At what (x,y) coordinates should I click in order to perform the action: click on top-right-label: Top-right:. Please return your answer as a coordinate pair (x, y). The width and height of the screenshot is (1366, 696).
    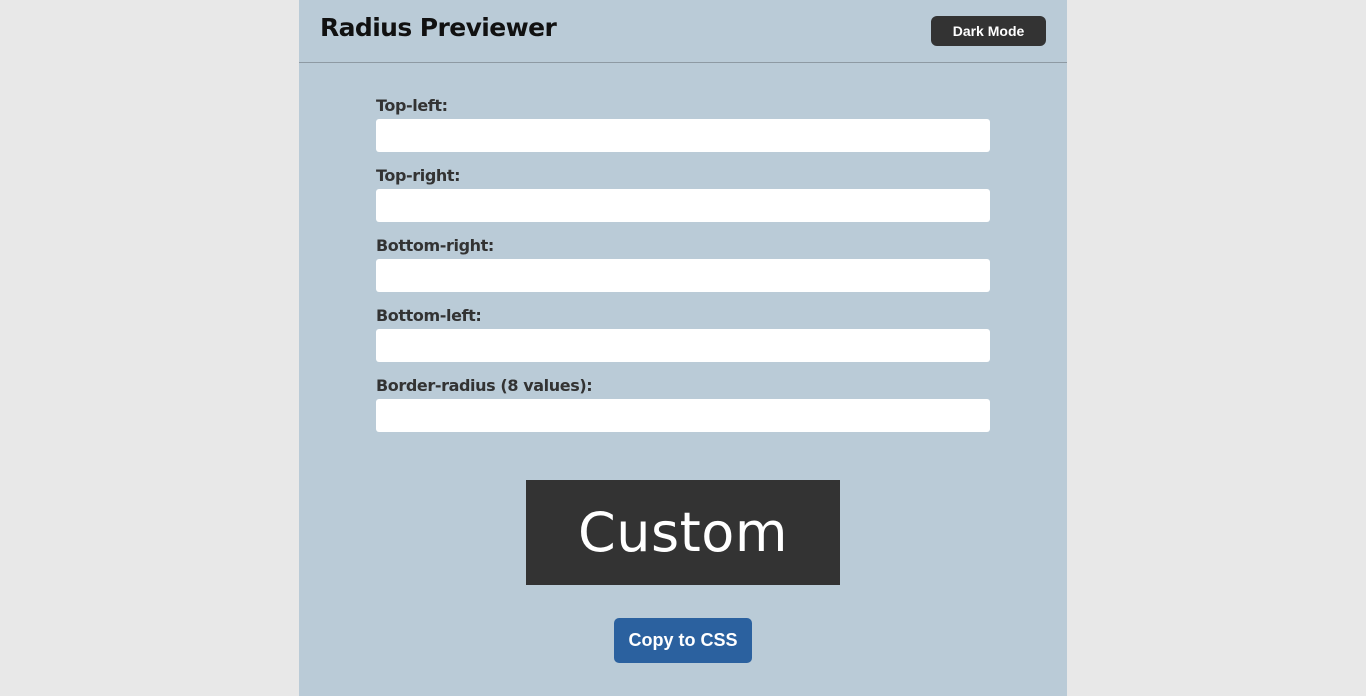
    Looking at the image, I should click on (418, 175).